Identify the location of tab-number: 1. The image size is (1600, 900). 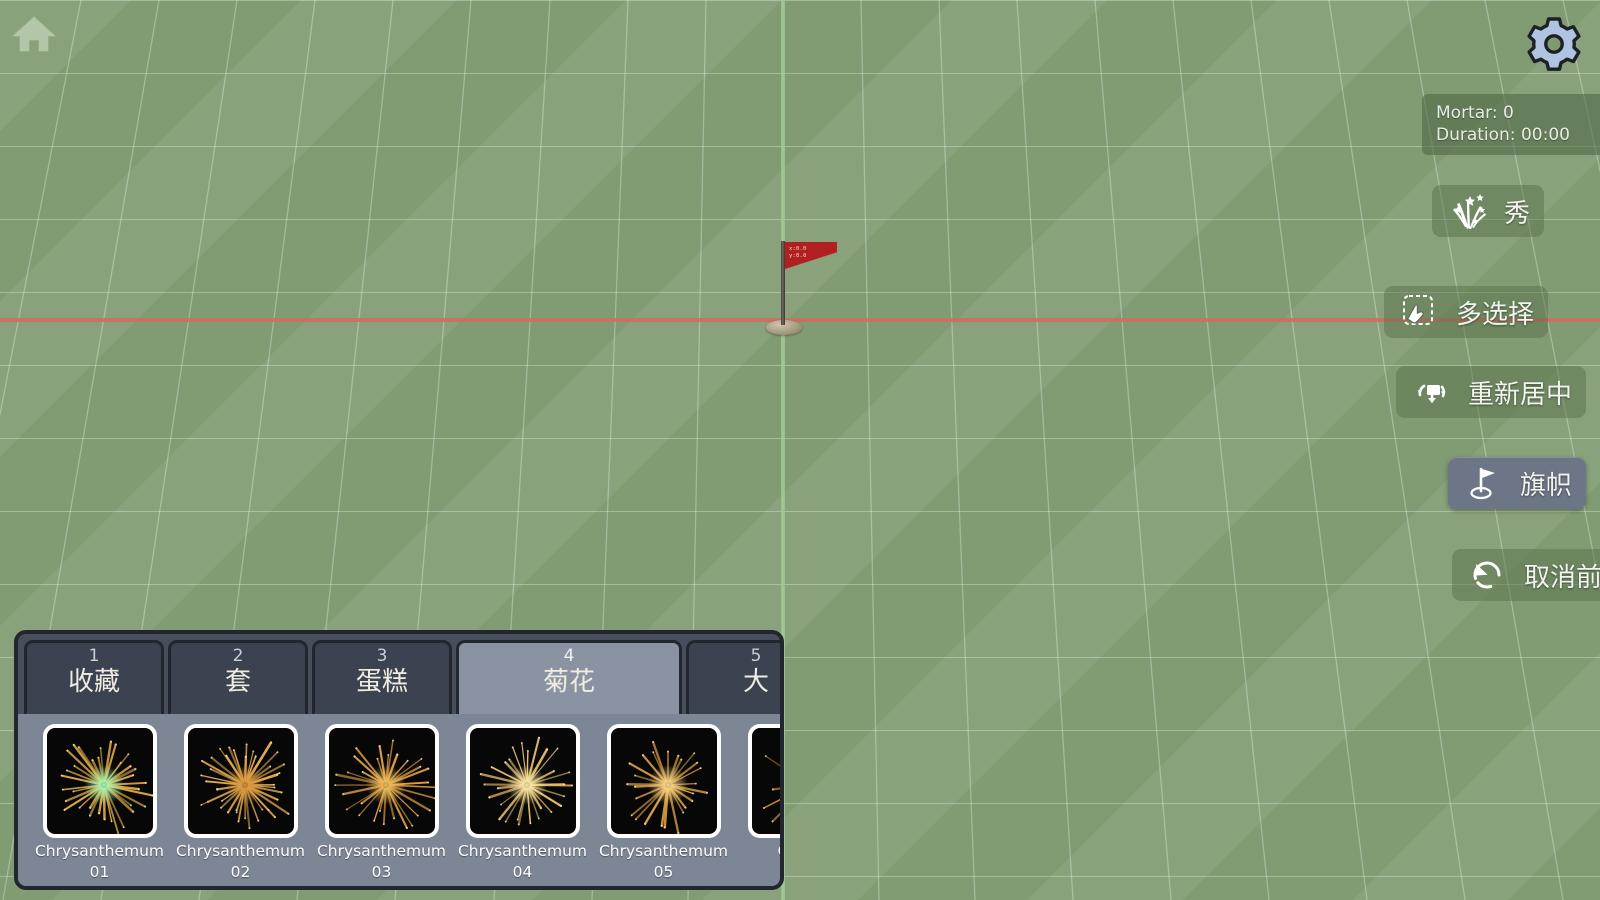
(94, 656).